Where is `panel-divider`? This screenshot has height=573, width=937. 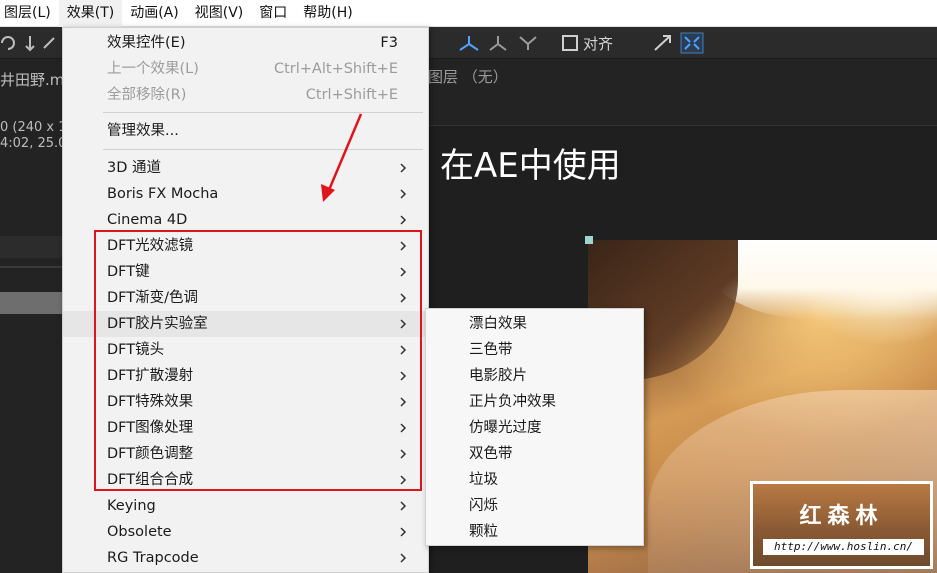 panel-divider is located at coordinates (31, 267).